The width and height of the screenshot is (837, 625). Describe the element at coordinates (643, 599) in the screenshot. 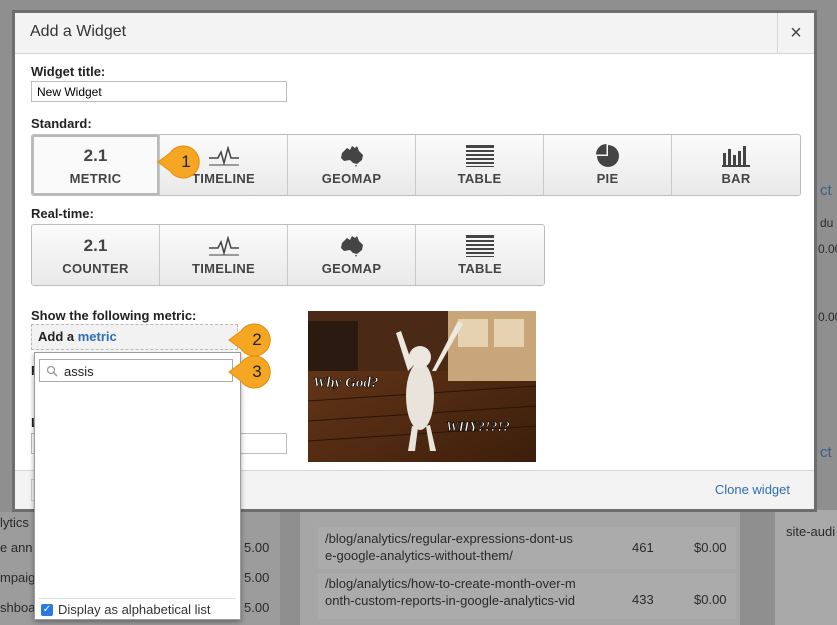

I see `bg-row-visits: 433` at that location.